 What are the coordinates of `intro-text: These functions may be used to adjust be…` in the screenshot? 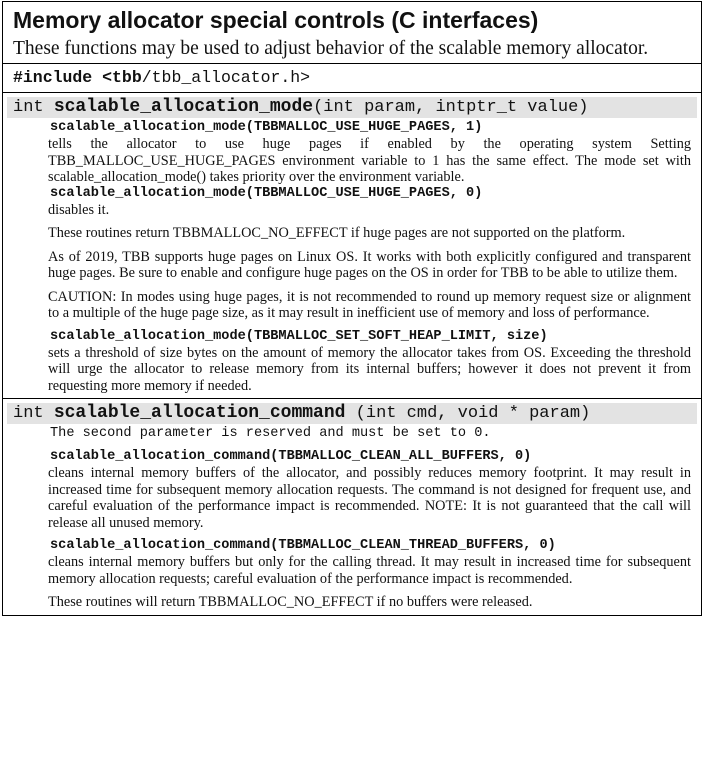 It's located at (331, 48).